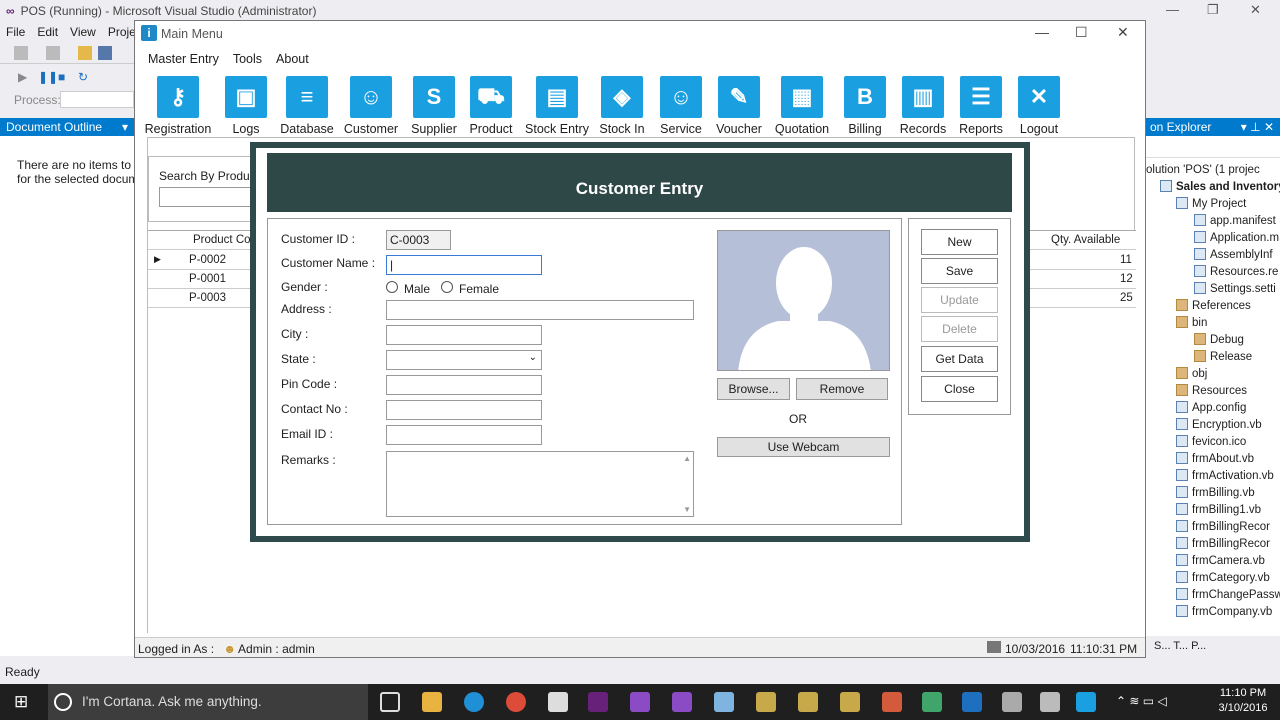 The height and width of the screenshot is (720, 1280). I want to click on menu-about: About, so click(292, 59).